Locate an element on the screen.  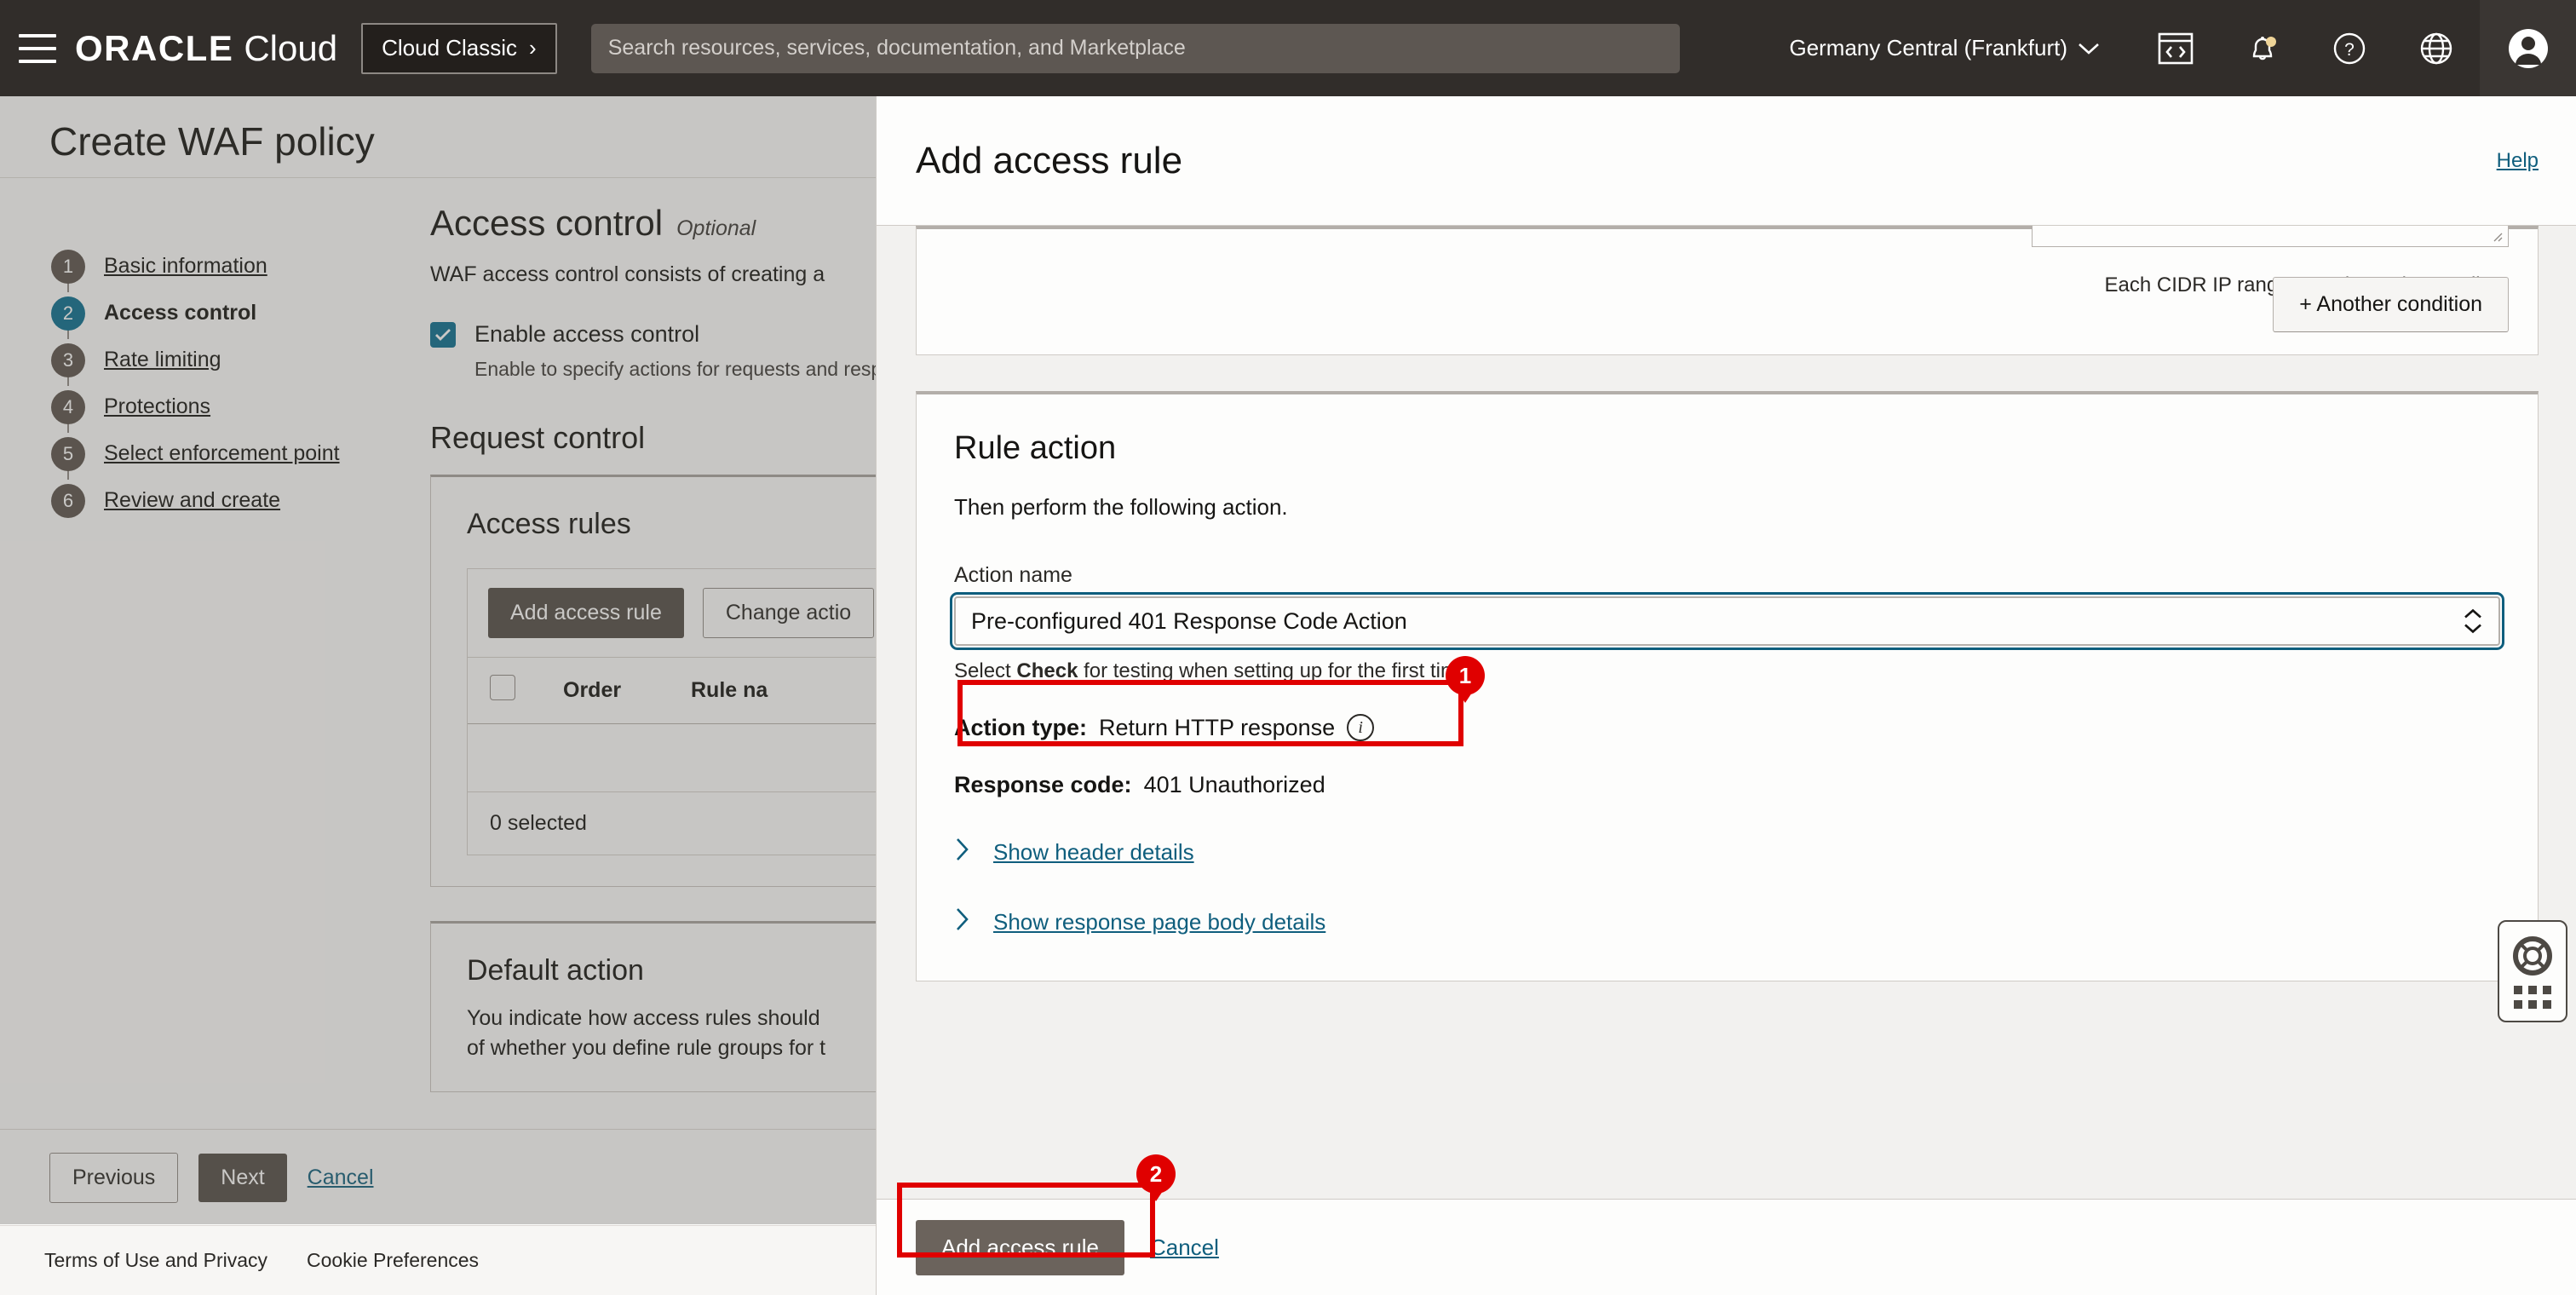
section-optional-tag: Optional is located at coordinates (716, 228).